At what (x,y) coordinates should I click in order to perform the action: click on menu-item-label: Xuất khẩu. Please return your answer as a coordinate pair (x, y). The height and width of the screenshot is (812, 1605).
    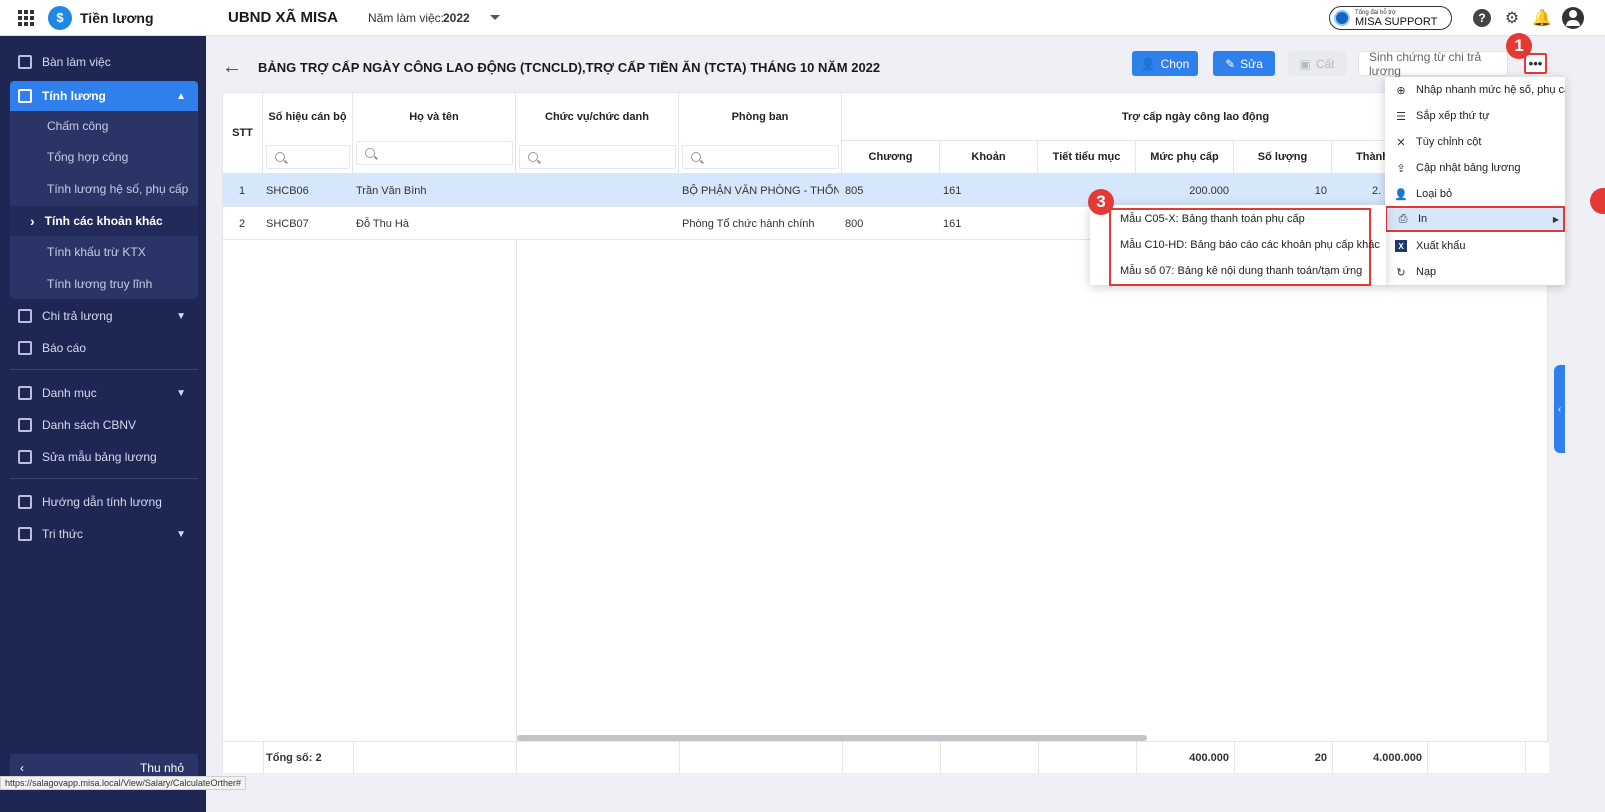
    Looking at the image, I should click on (1441, 246).